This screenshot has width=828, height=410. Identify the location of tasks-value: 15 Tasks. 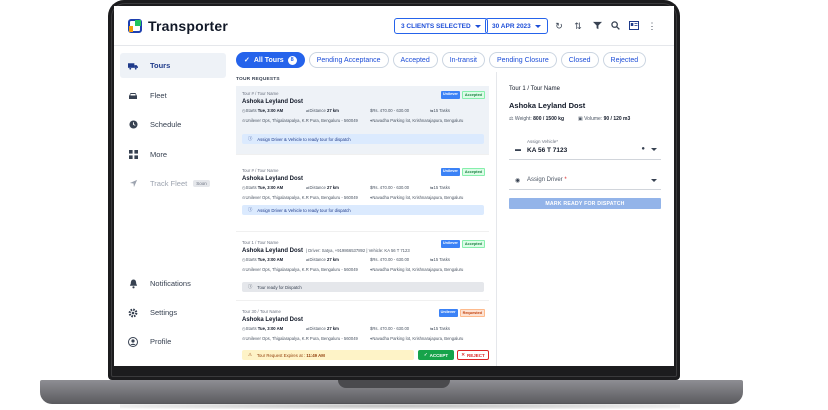
(441, 259).